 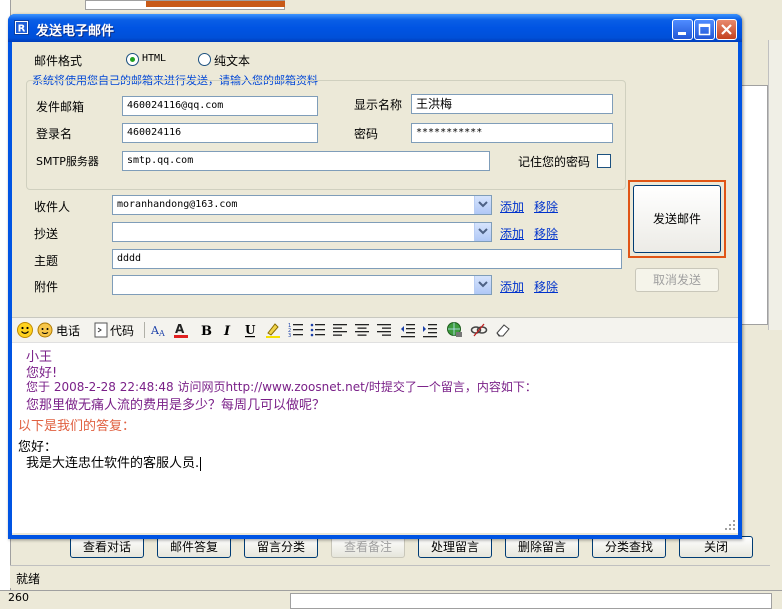 I want to click on highlight-button, so click(x=273, y=330).